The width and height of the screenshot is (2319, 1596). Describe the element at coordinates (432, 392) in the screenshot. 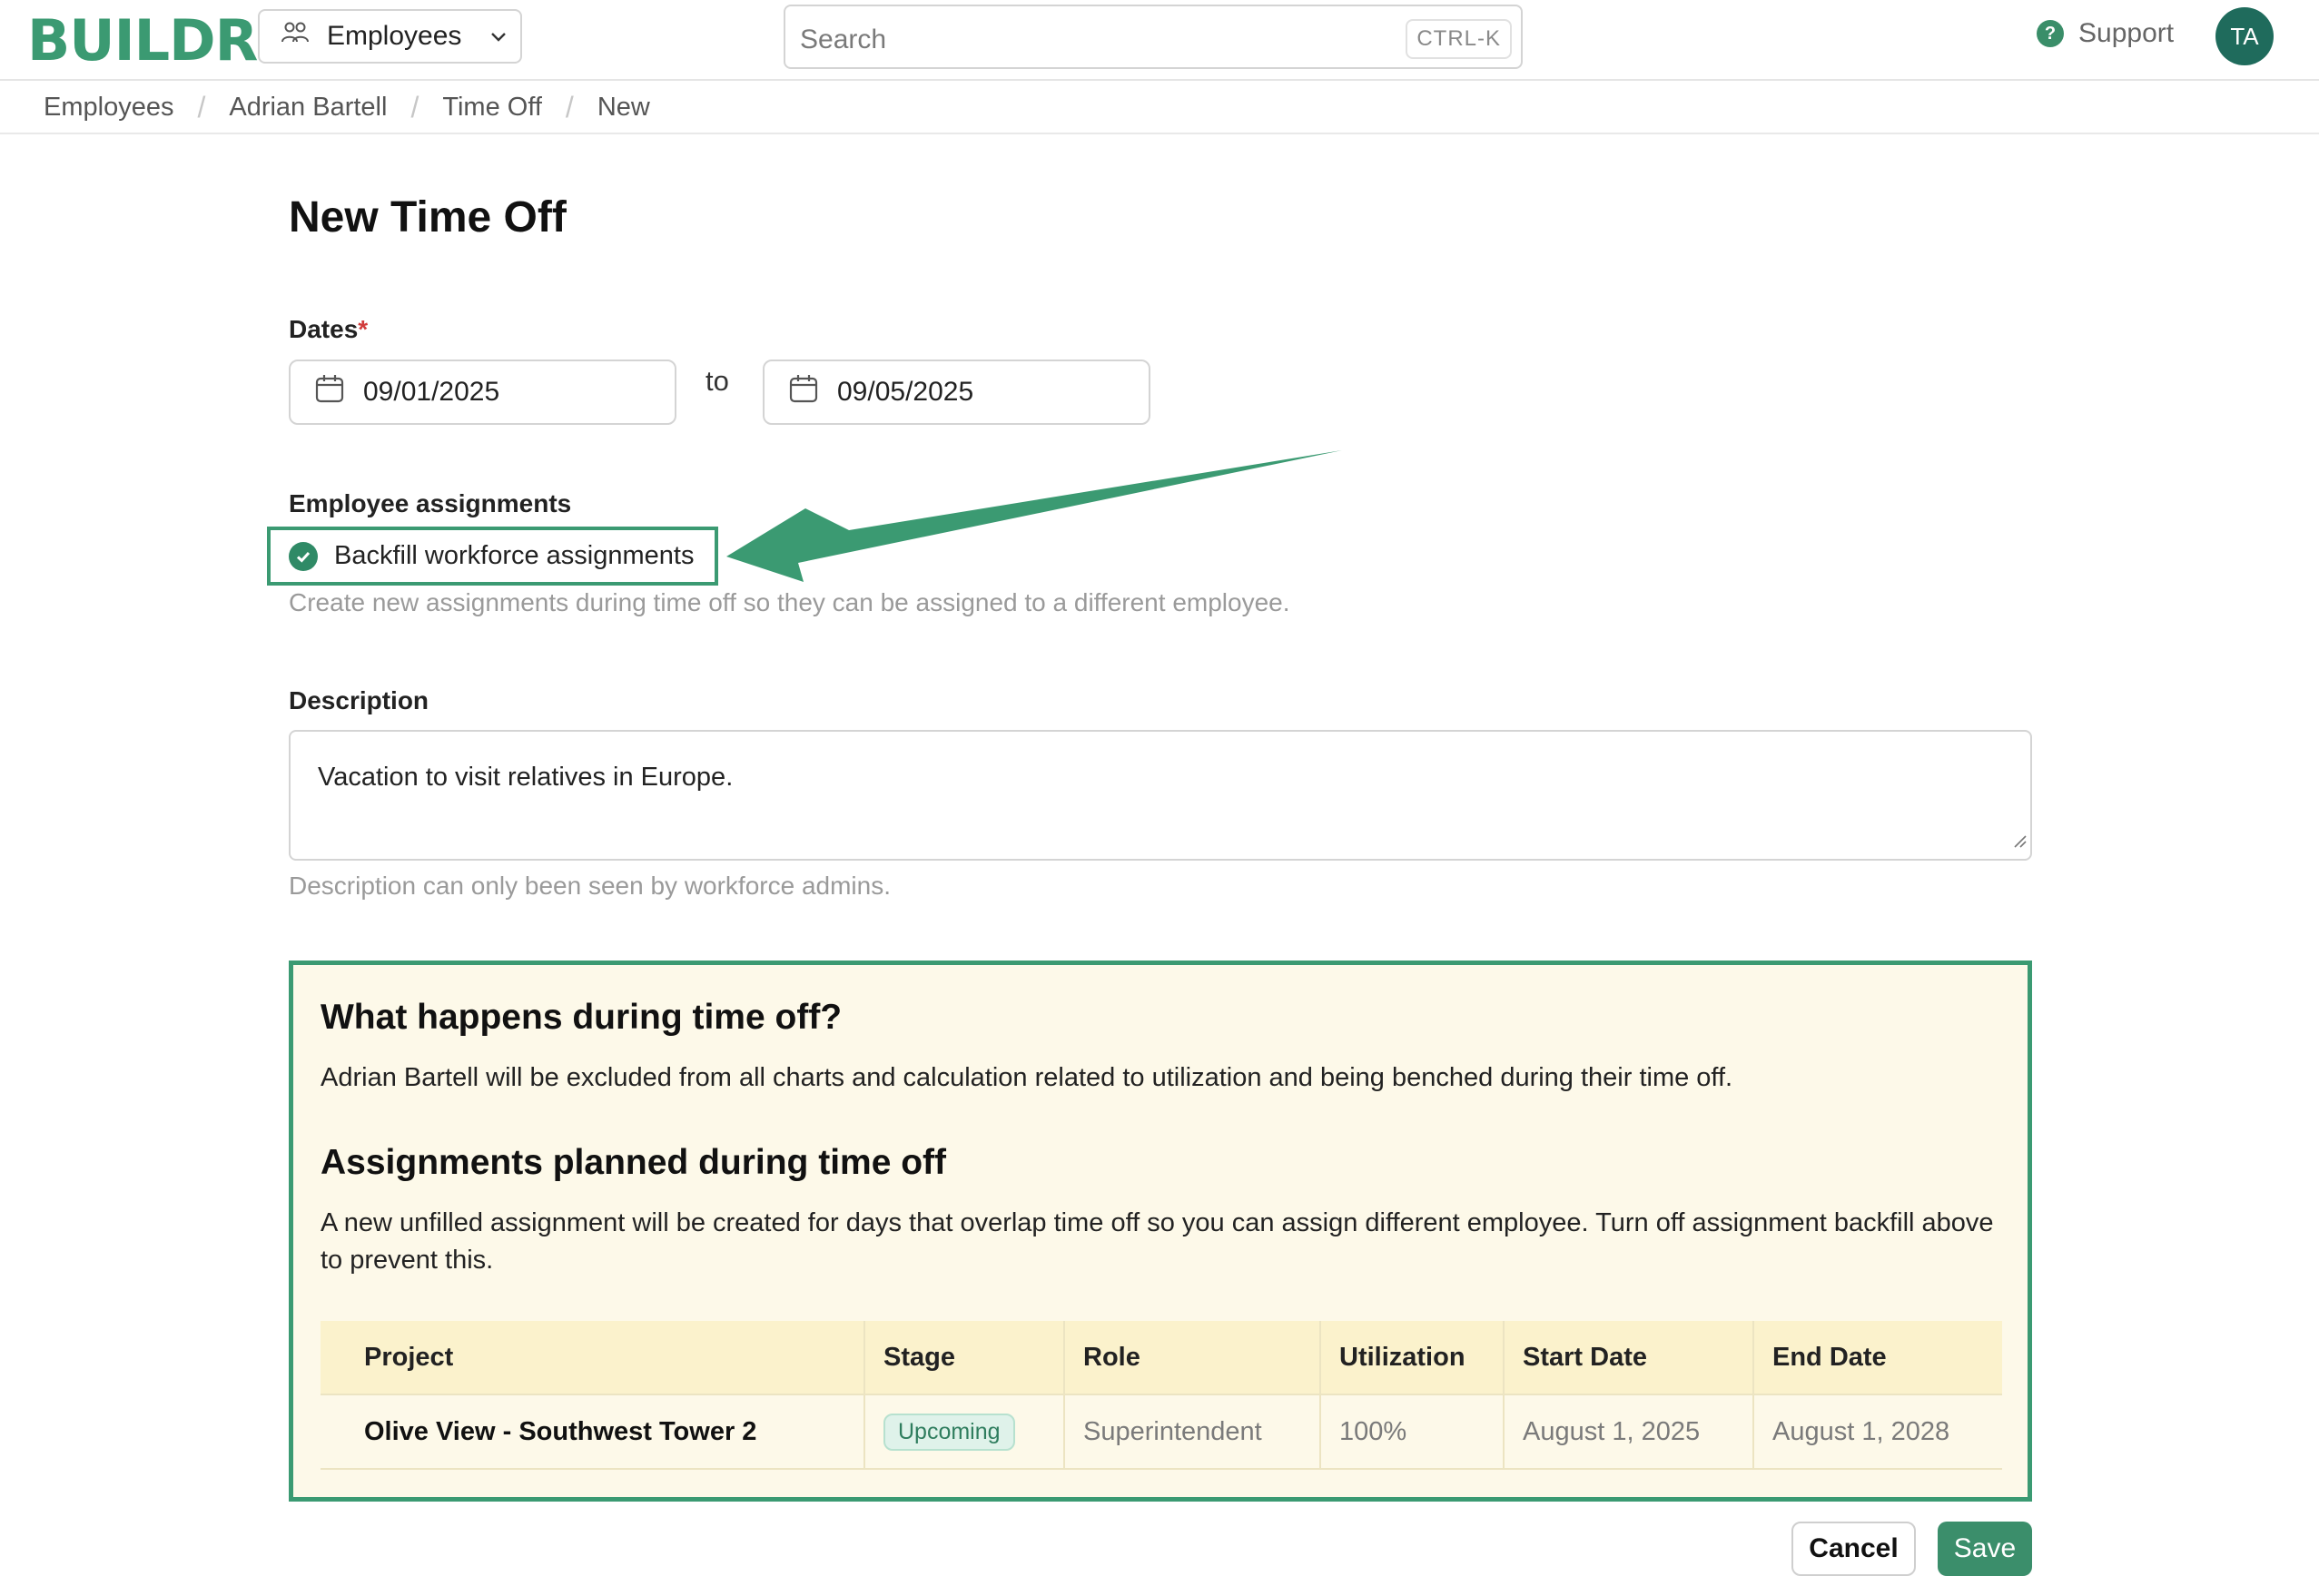

I see `start-date-value: 09/01/2025` at that location.